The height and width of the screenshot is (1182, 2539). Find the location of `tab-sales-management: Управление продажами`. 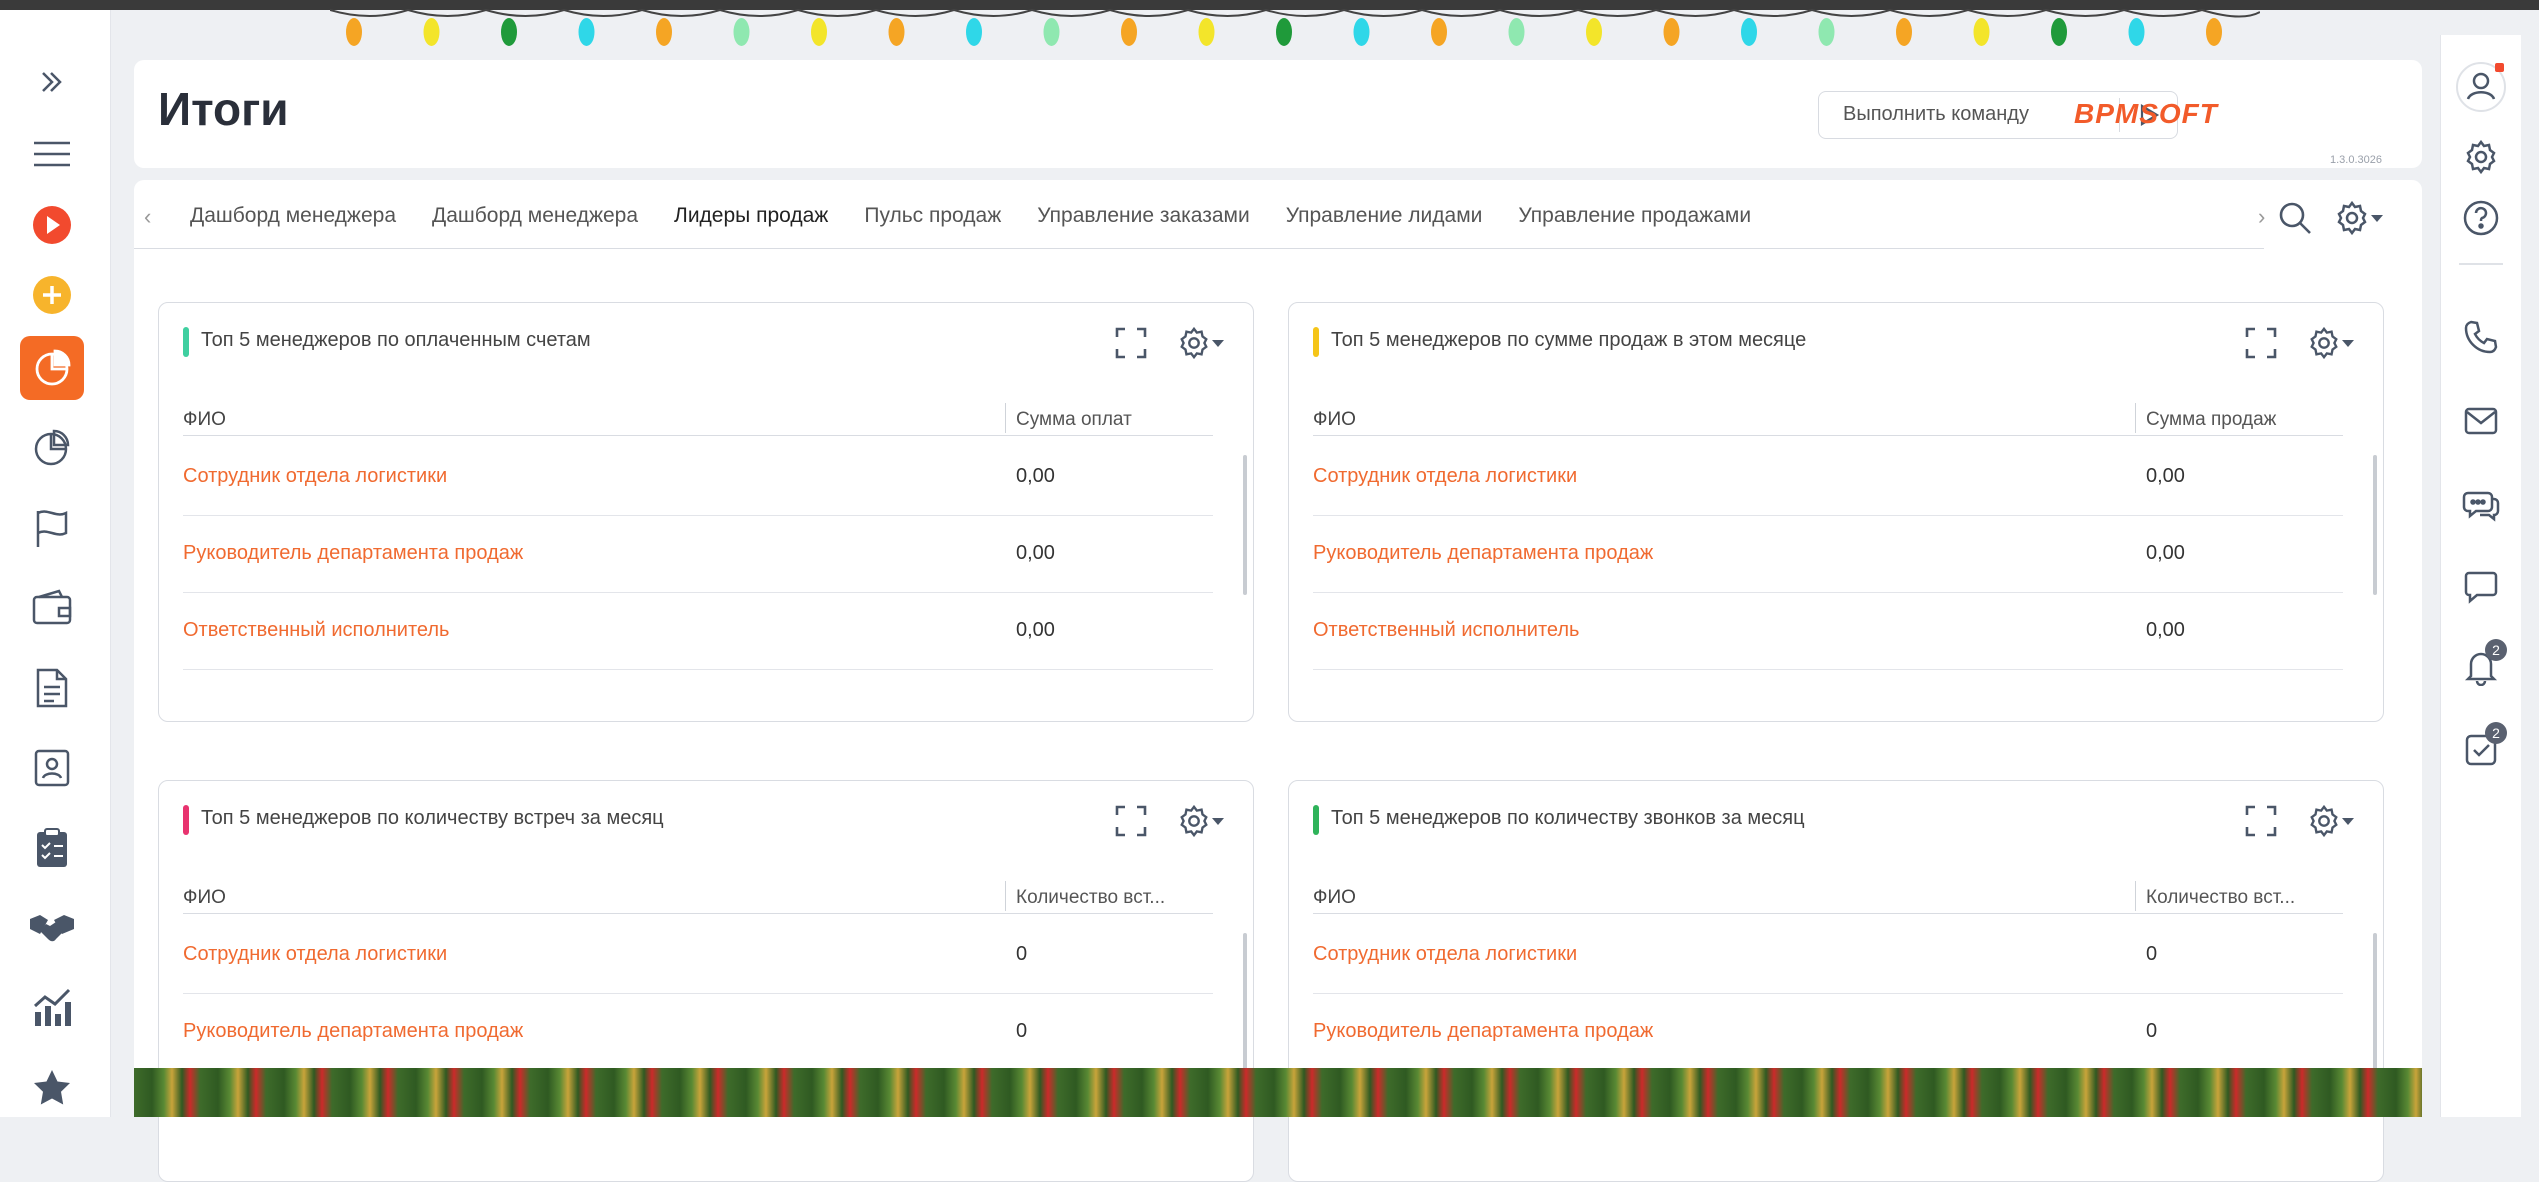

tab-sales-management: Управление продажами is located at coordinates (1634, 216).